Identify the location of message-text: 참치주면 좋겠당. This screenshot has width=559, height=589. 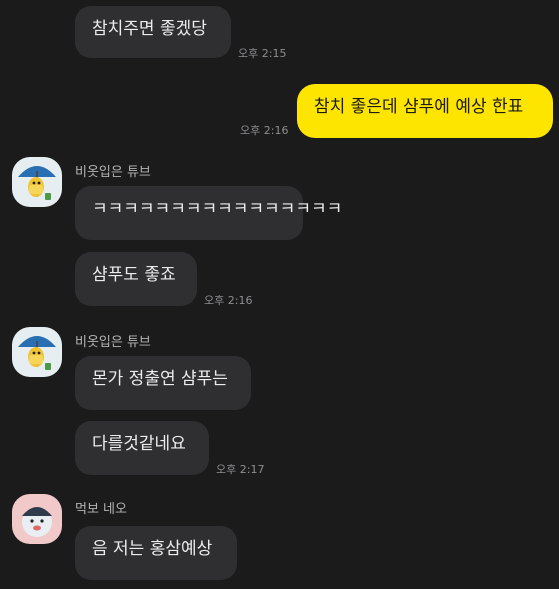
(149, 29).